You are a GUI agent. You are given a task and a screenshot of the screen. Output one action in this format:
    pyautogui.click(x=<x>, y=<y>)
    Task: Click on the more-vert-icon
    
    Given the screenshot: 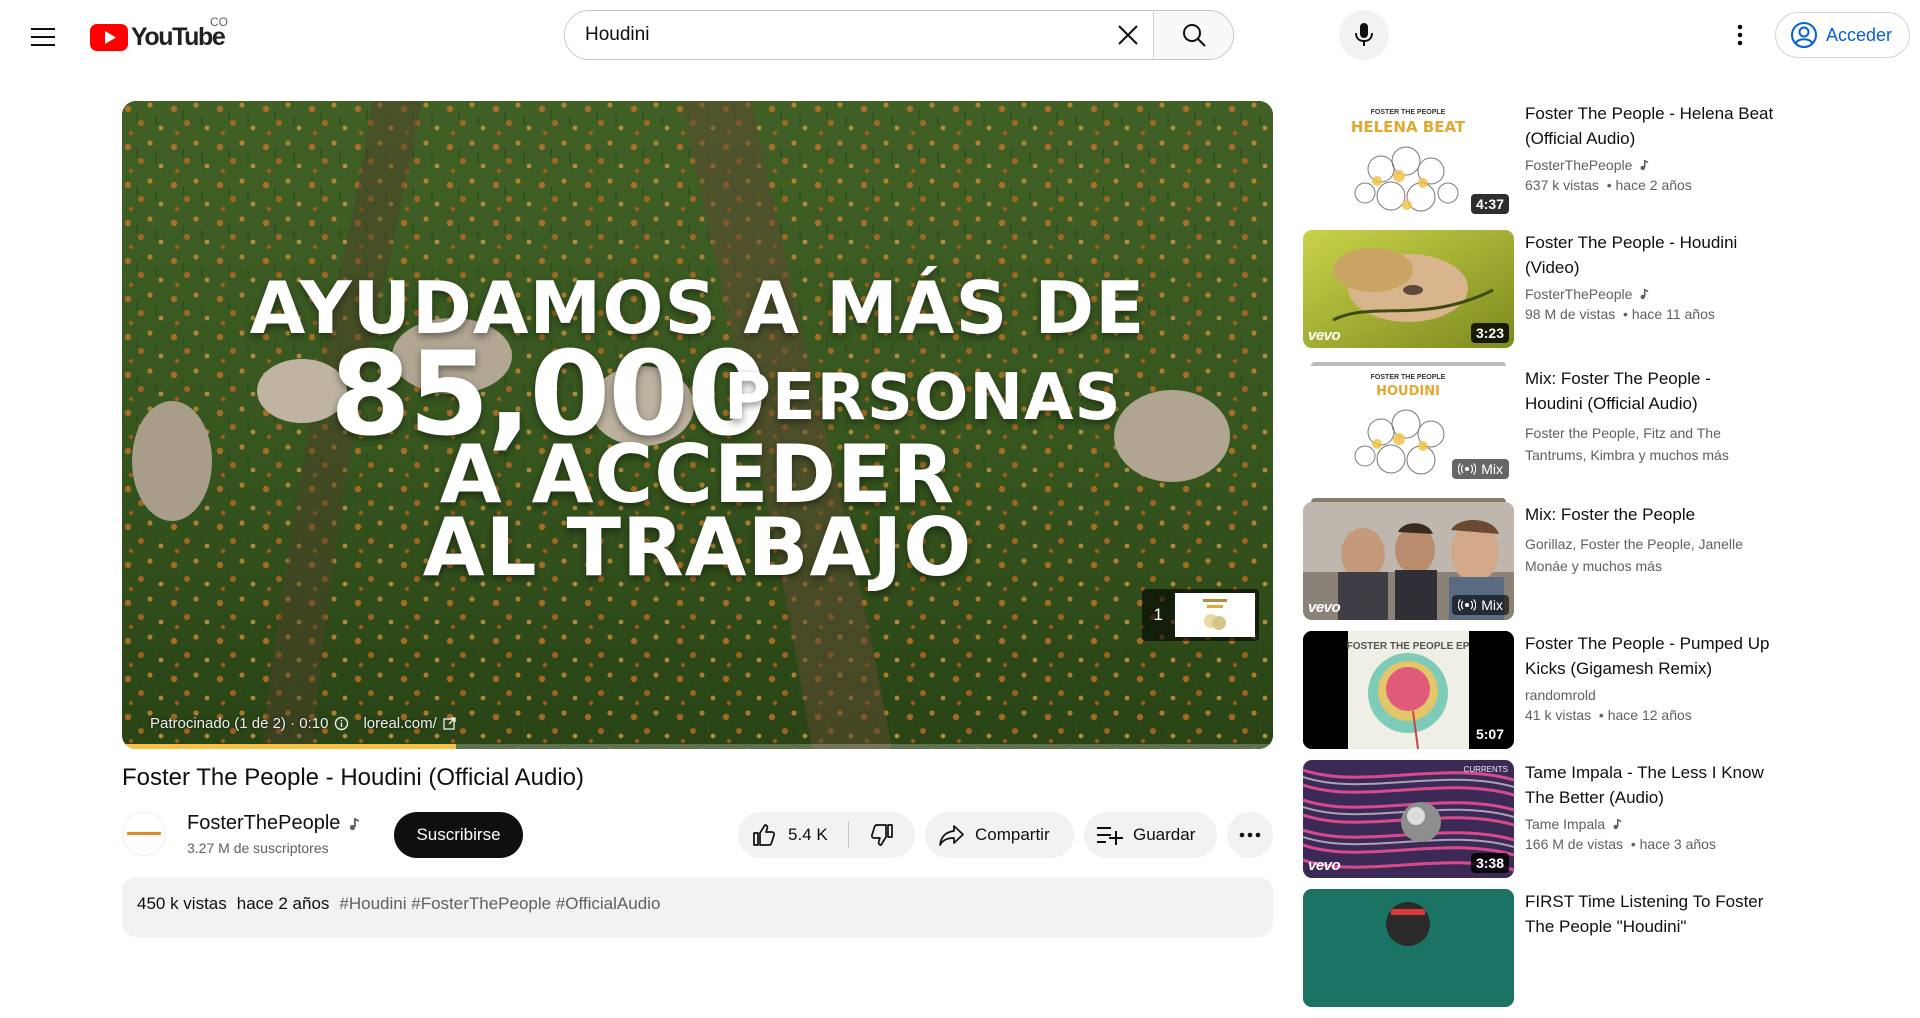 What is the action you would take?
    pyautogui.click(x=1740, y=35)
    